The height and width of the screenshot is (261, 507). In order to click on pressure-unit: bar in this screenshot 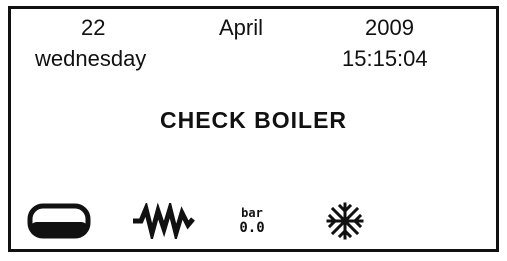, I will do `click(252, 213)`.